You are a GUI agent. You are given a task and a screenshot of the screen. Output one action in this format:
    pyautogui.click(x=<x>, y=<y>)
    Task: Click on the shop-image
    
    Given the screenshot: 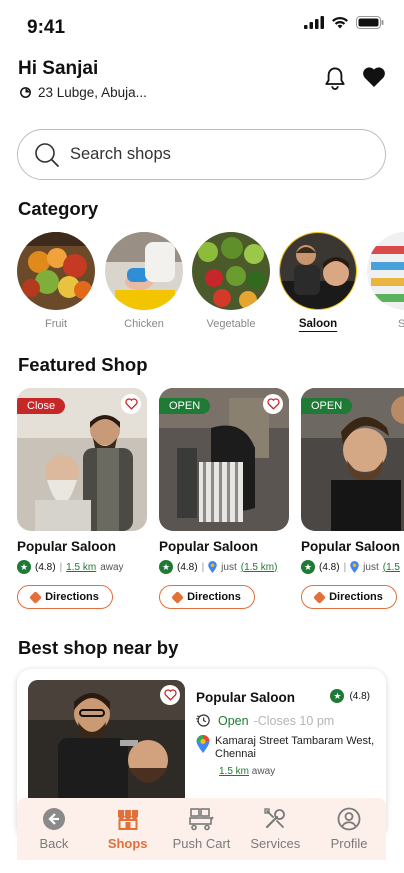 What is the action you would take?
    pyautogui.click(x=106, y=745)
    